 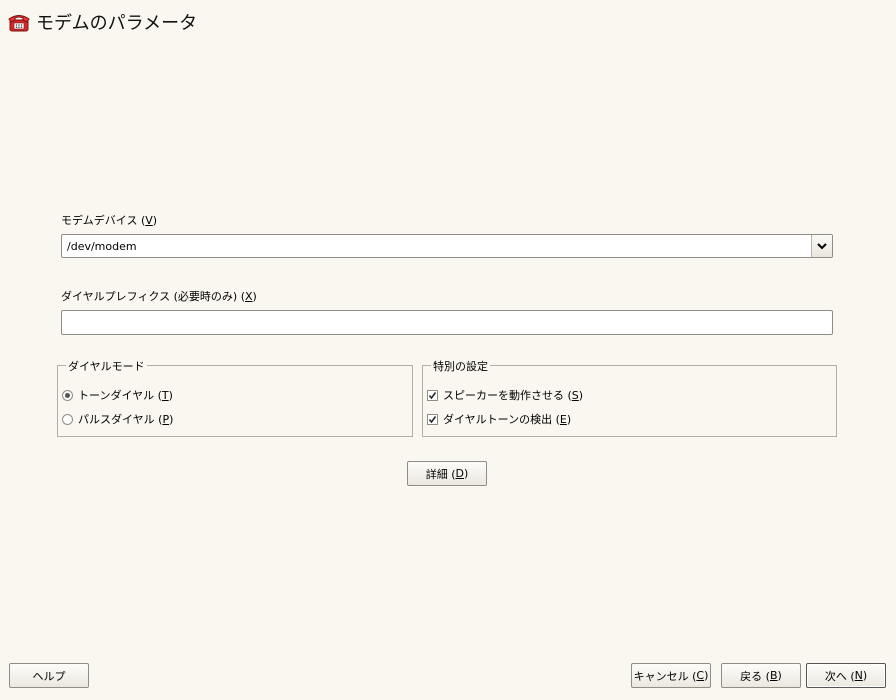 I want to click on modem-device-combobox: /dev/modem, so click(x=447, y=246).